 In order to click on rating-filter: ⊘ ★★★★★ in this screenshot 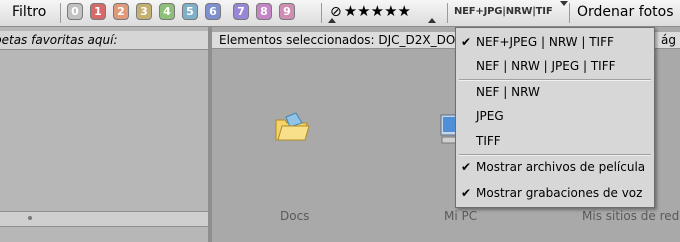, I will do `click(370, 11)`.